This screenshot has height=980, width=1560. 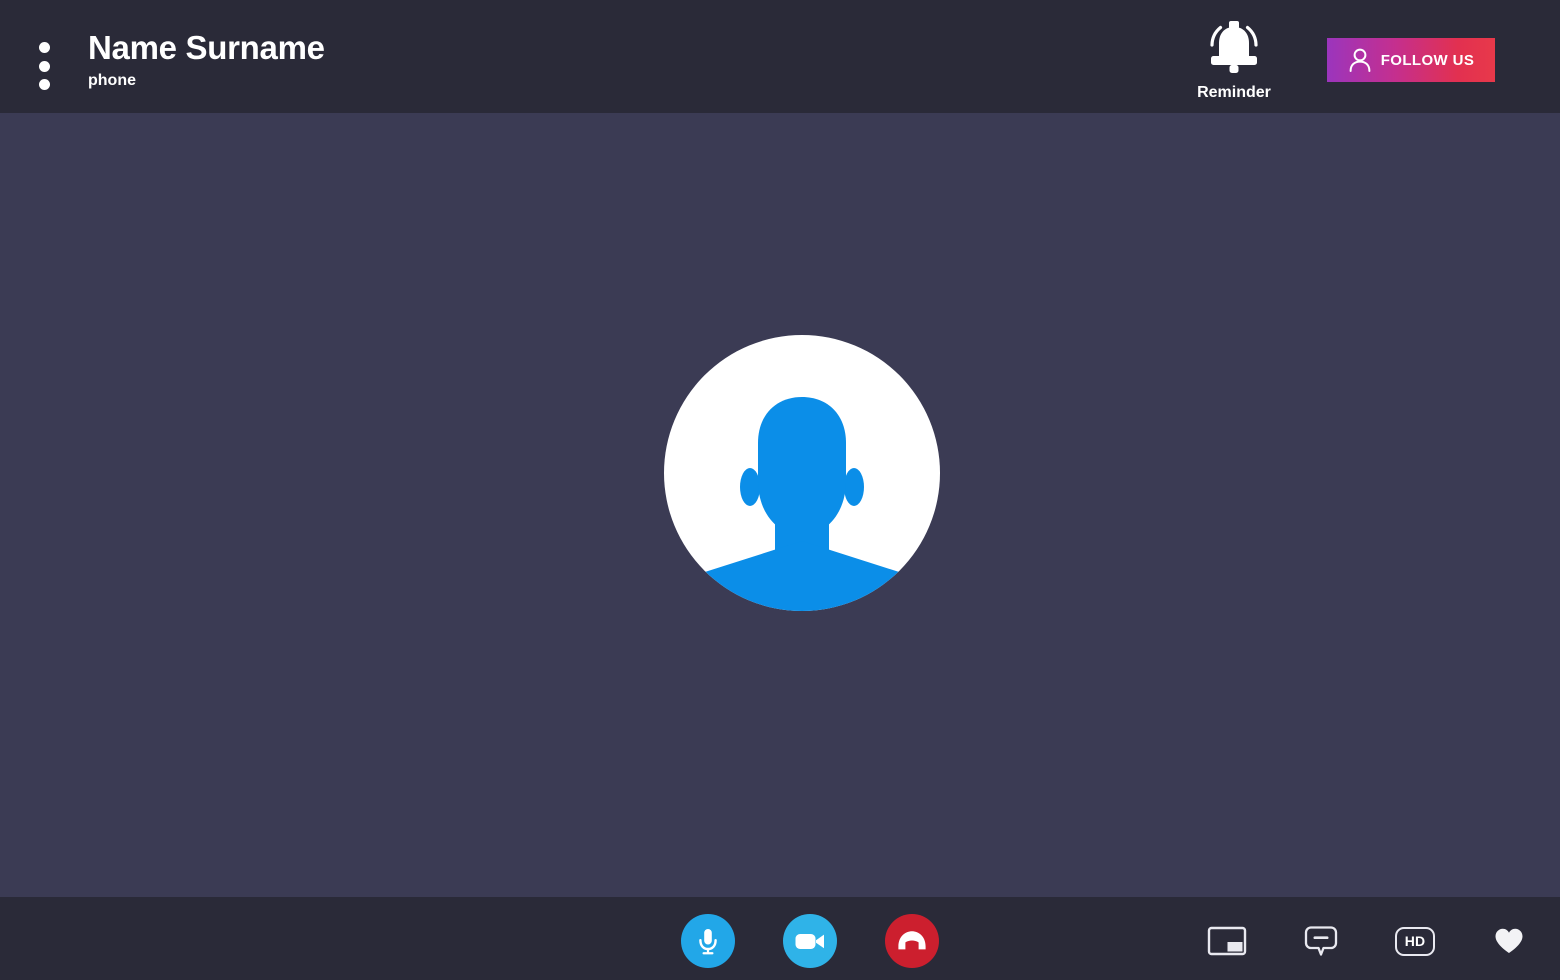 I want to click on caller-info: Name Surname phone, so click(x=206, y=59).